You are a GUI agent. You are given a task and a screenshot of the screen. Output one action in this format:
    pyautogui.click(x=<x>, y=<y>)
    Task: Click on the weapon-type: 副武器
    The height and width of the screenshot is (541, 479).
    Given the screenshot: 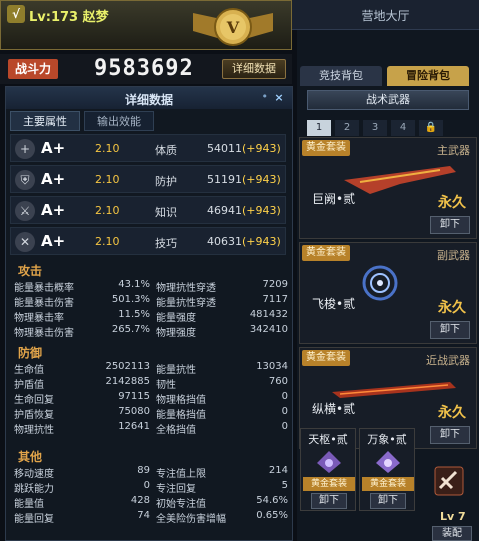 What is the action you would take?
    pyautogui.click(x=453, y=255)
    